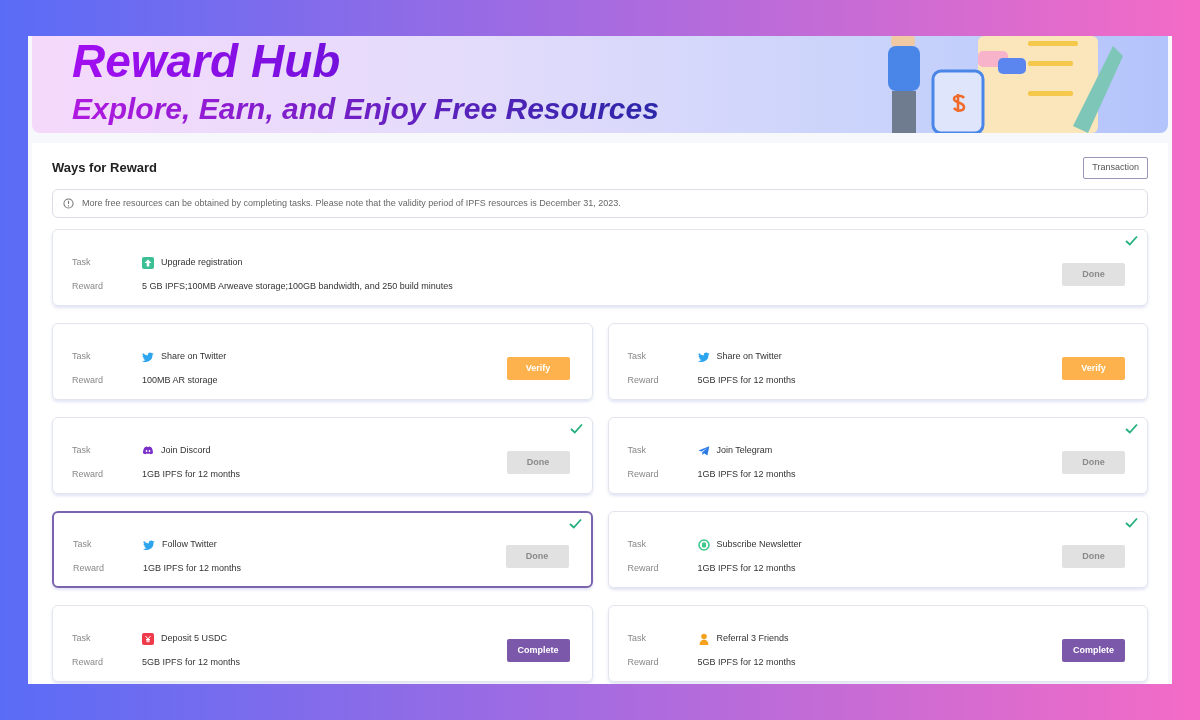 Image resolution: width=1200 pixels, height=720 pixels. What do you see at coordinates (877, 455) in the screenshot?
I see `task-card: Task Join Telegram Reward 1GB IPFS for 12 months Done` at bounding box center [877, 455].